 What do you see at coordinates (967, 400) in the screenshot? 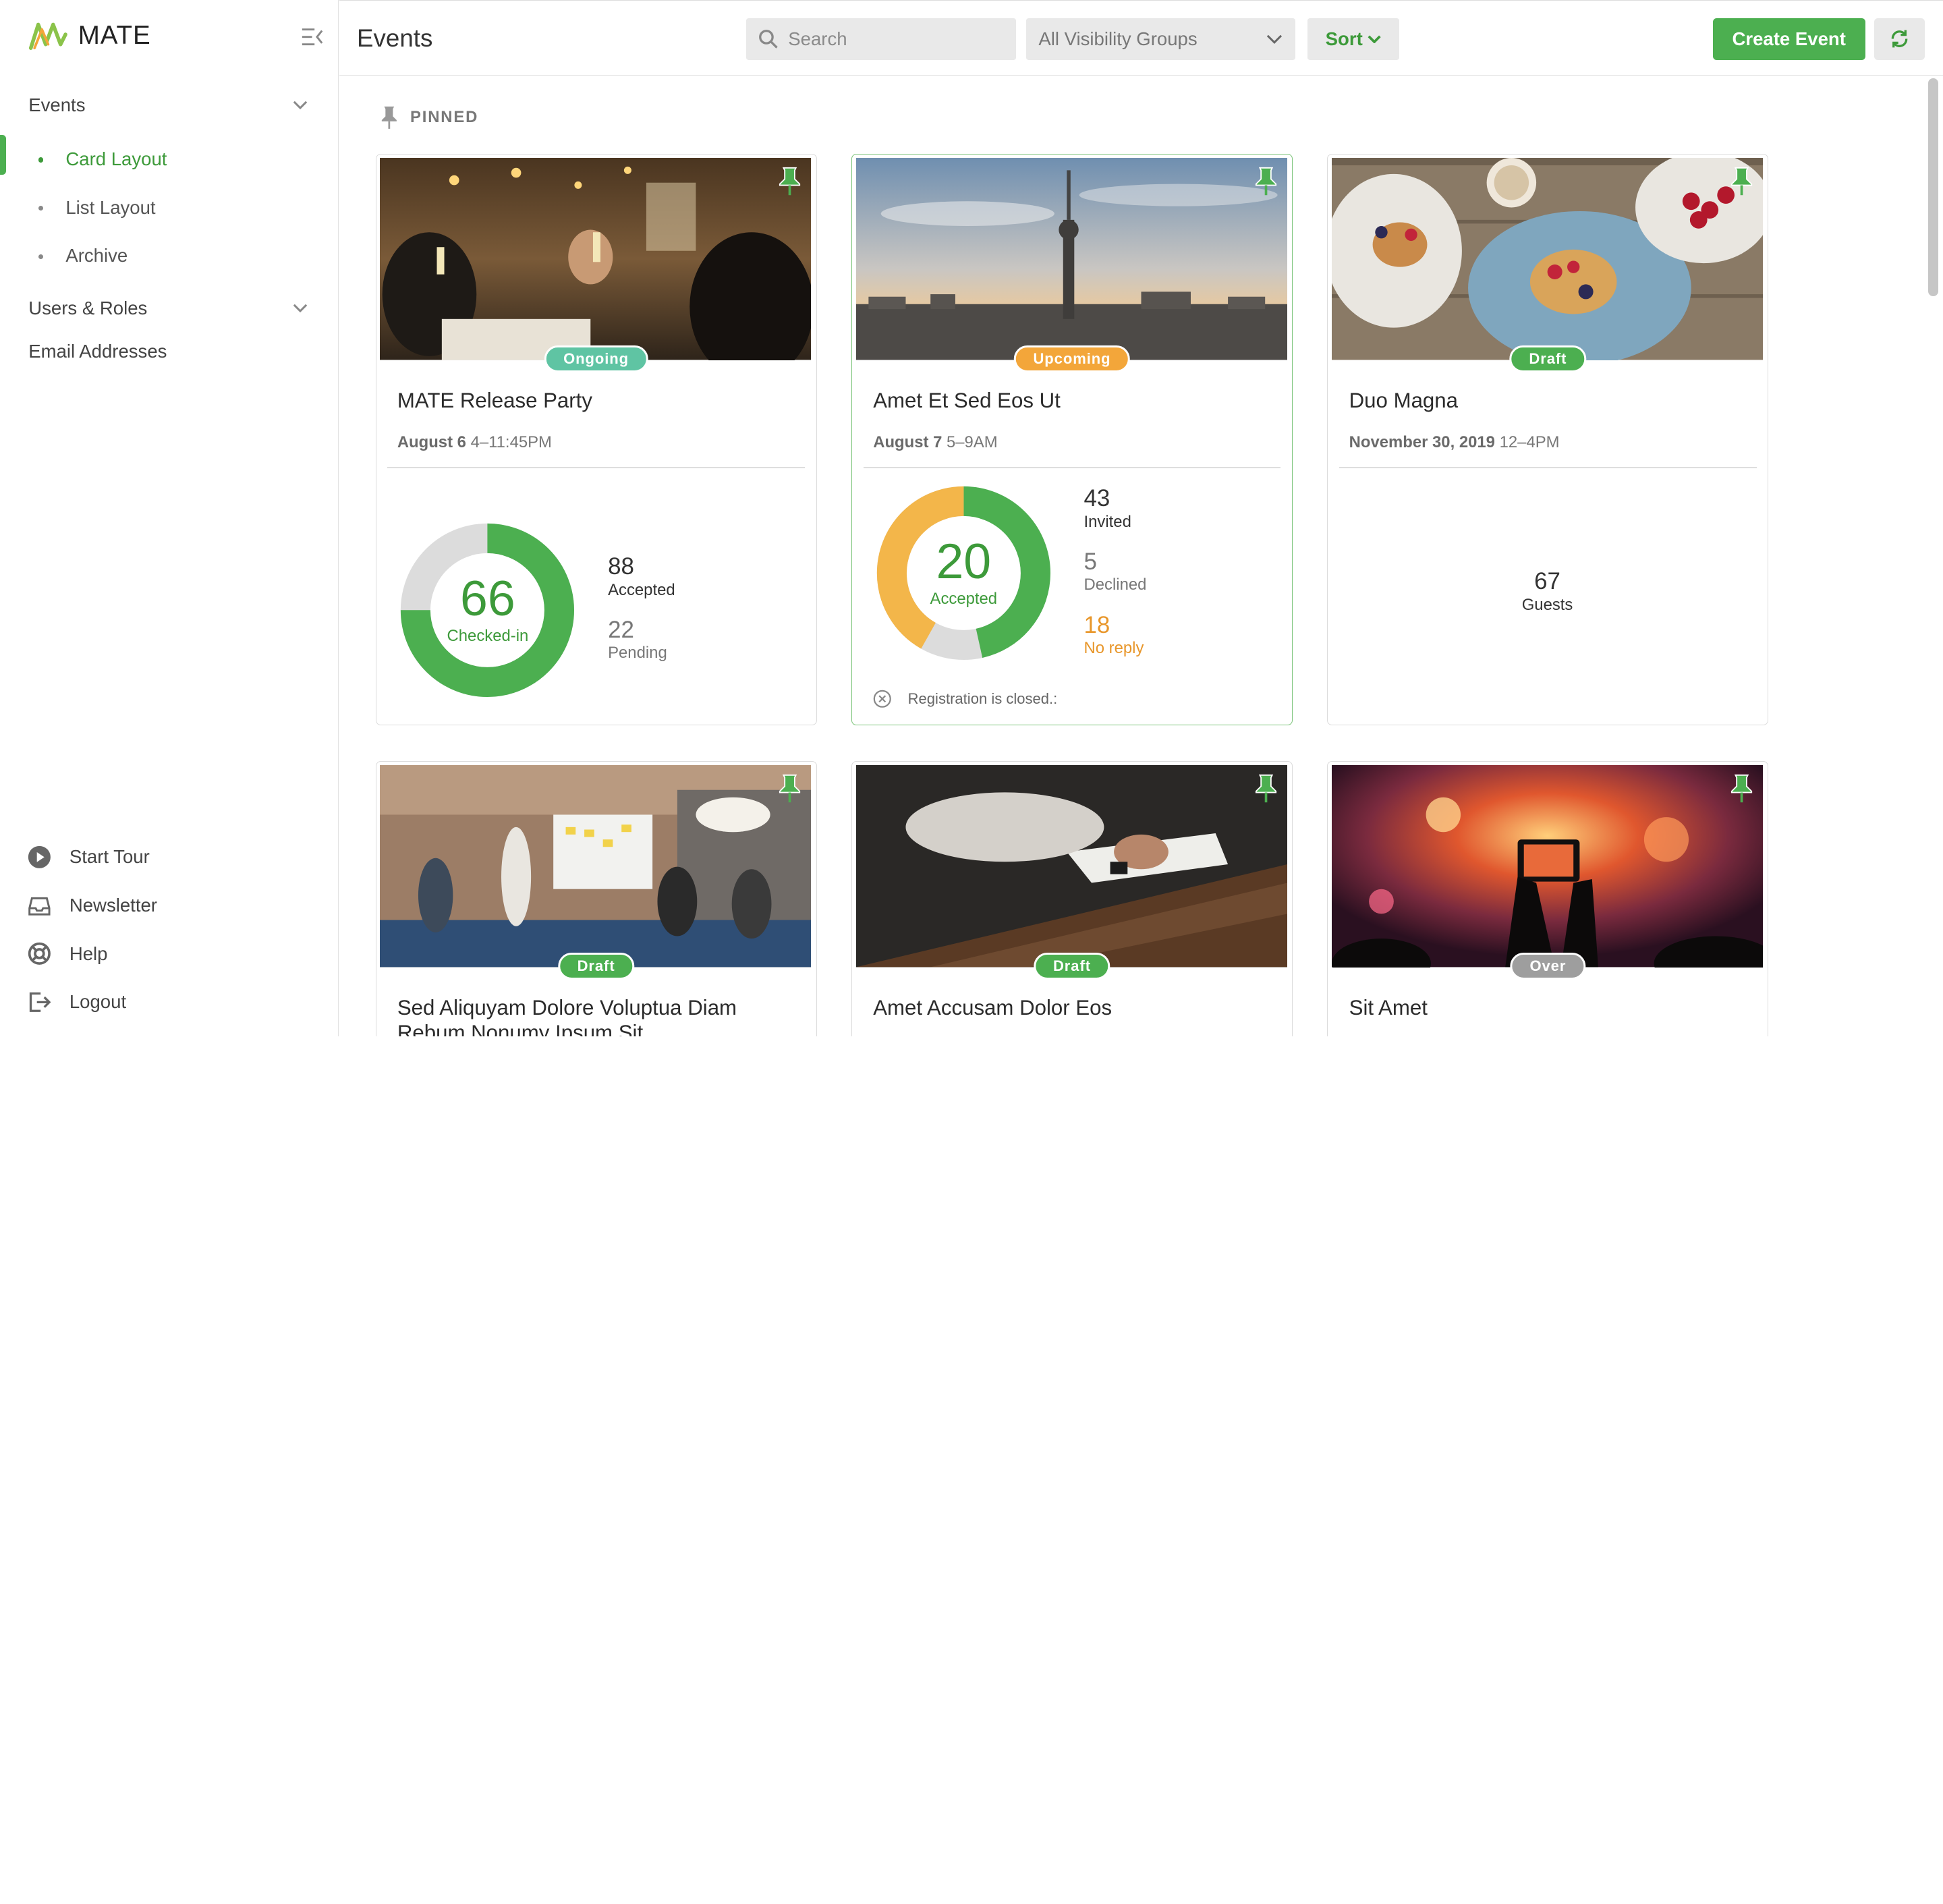
I see `event-title: Amet Et Sed Eos Ut` at bounding box center [967, 400].